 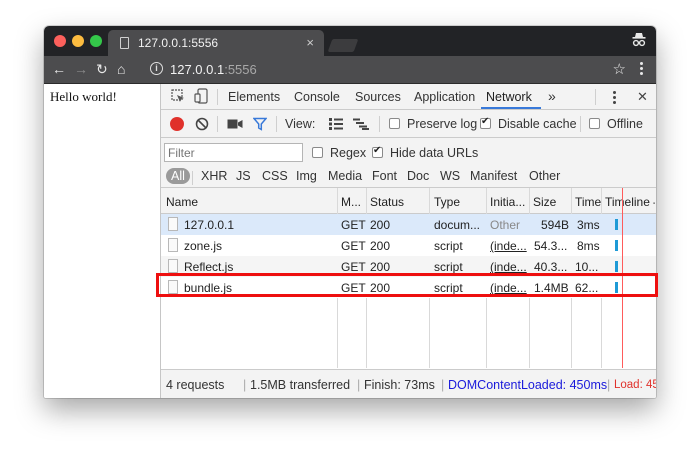 What do you see at coordinates (310, 42) in the screenshot?
I see `tab-close-icon: ×` at bounding box center [310, 42].